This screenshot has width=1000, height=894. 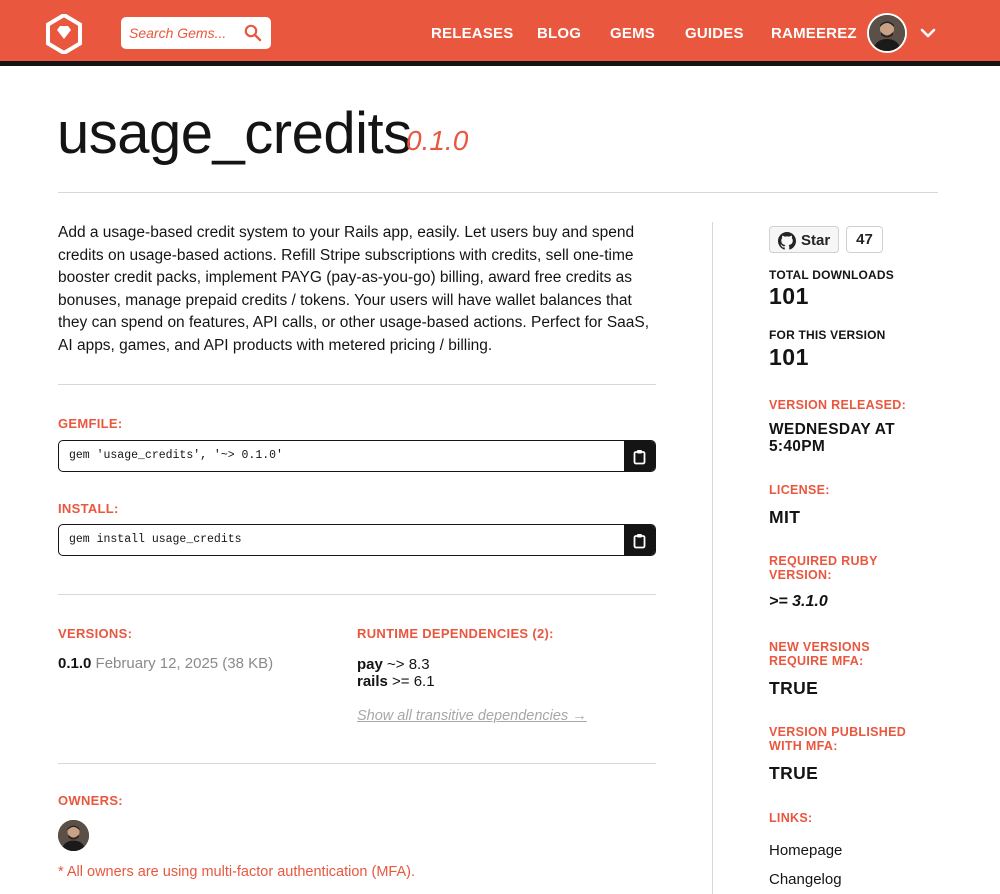 What do you see at coordinates (90, 800) in the screenshot?
I see `owners-label: OWNERS:` at bounding box center [90, 800].